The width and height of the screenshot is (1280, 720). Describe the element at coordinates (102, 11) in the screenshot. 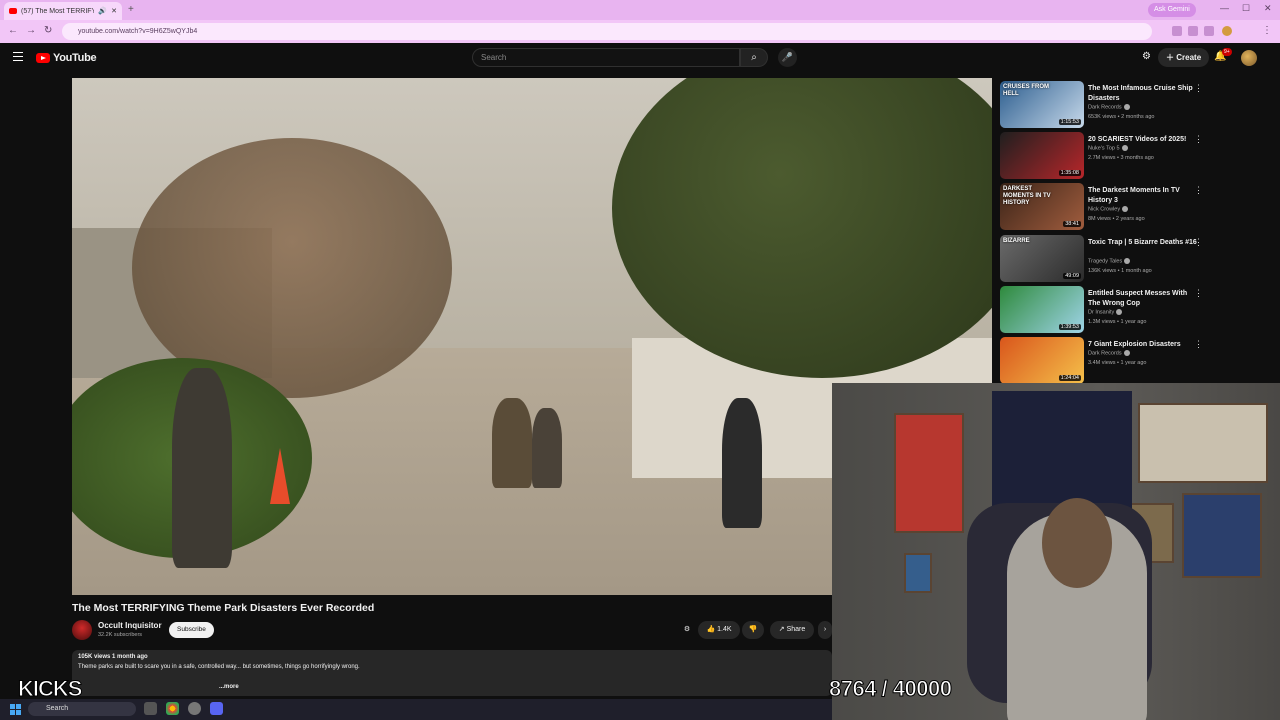

I see `tab-audio-icon: 🔊` at that location.